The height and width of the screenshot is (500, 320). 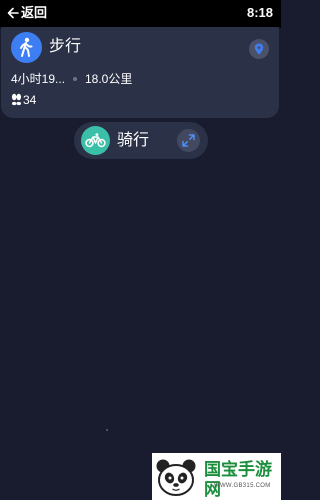 I want to click on cycling-title: 骑行, so click(x=133, y=140).